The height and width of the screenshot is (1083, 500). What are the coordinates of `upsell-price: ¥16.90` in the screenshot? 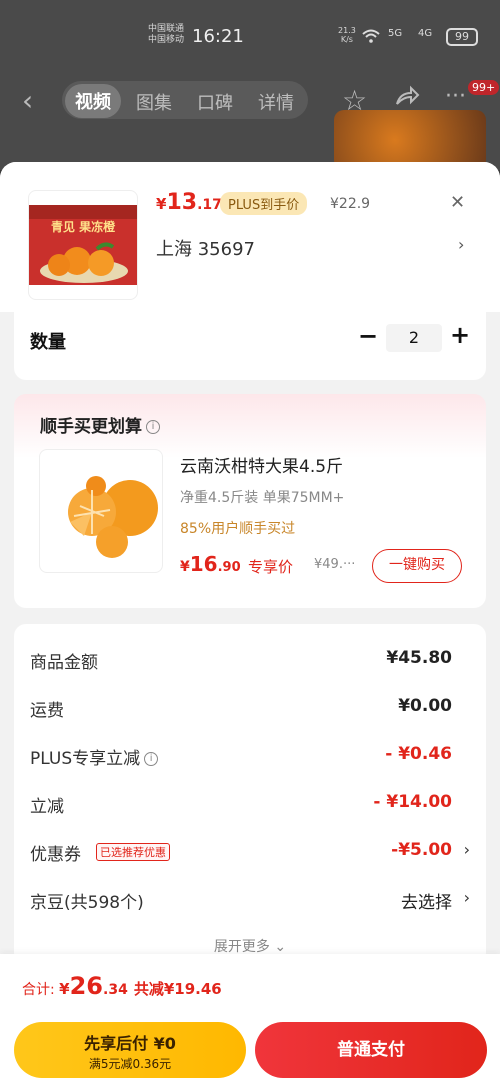 It's located at (210, 564).